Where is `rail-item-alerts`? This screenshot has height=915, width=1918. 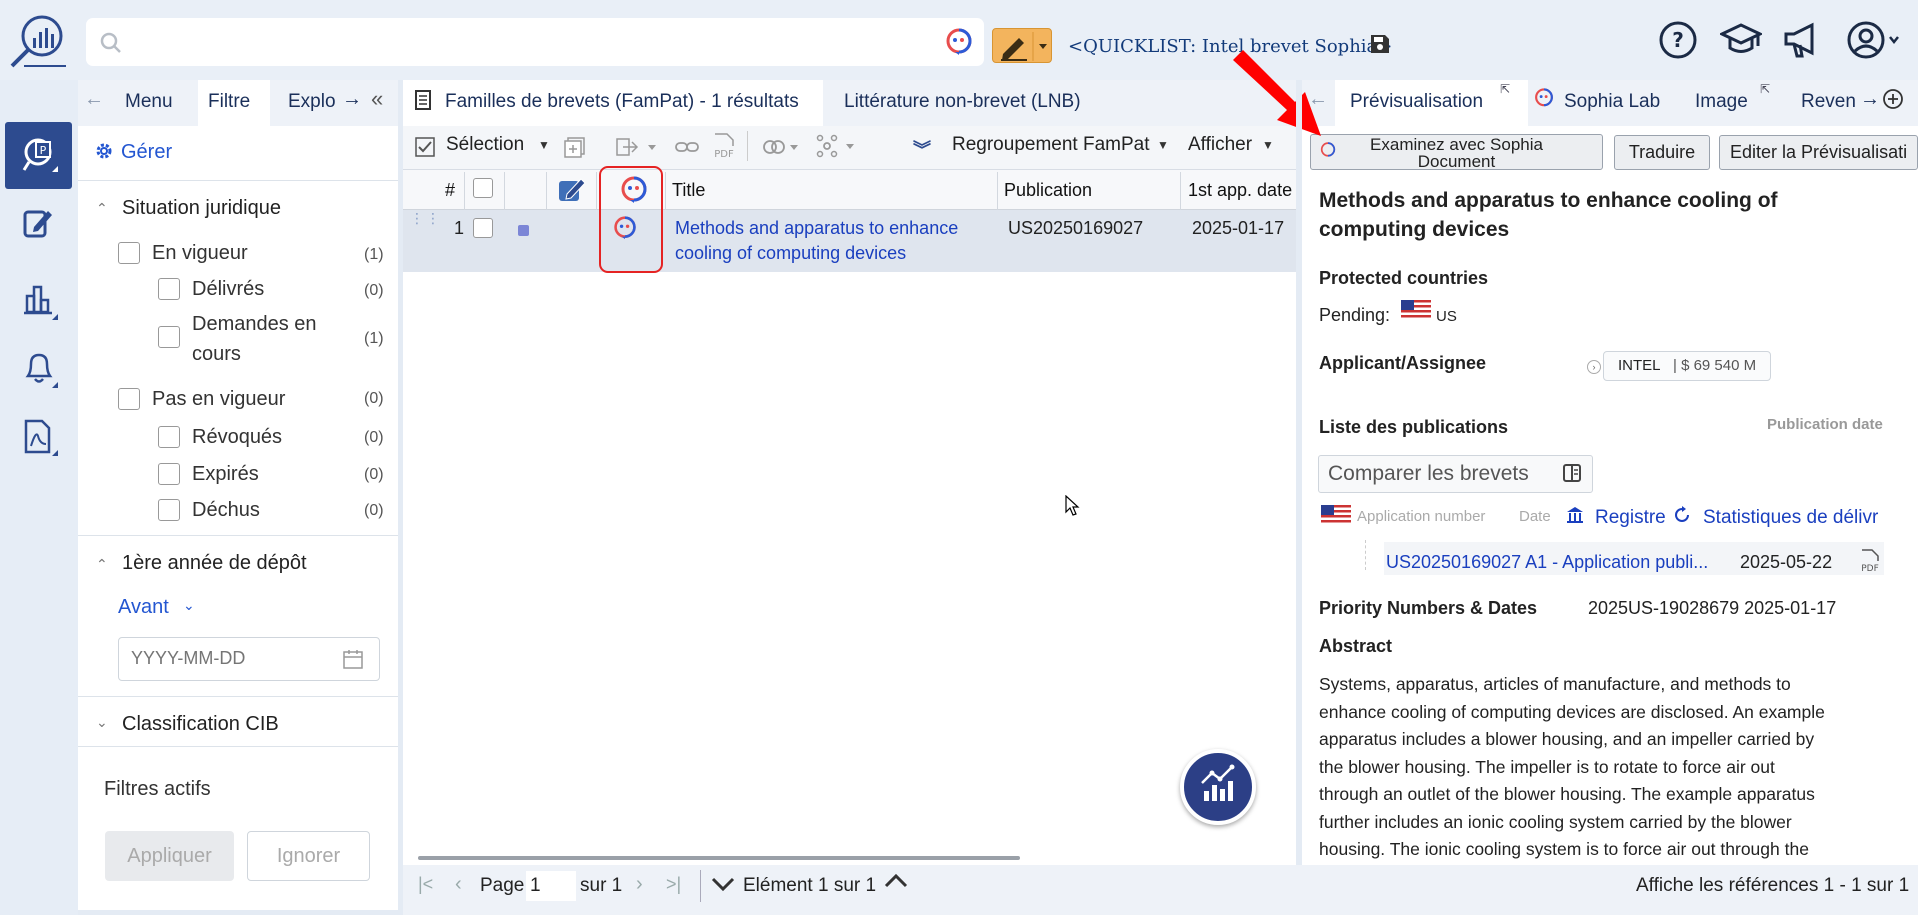 rail-item-alerts is located at coordinates (41, 370).